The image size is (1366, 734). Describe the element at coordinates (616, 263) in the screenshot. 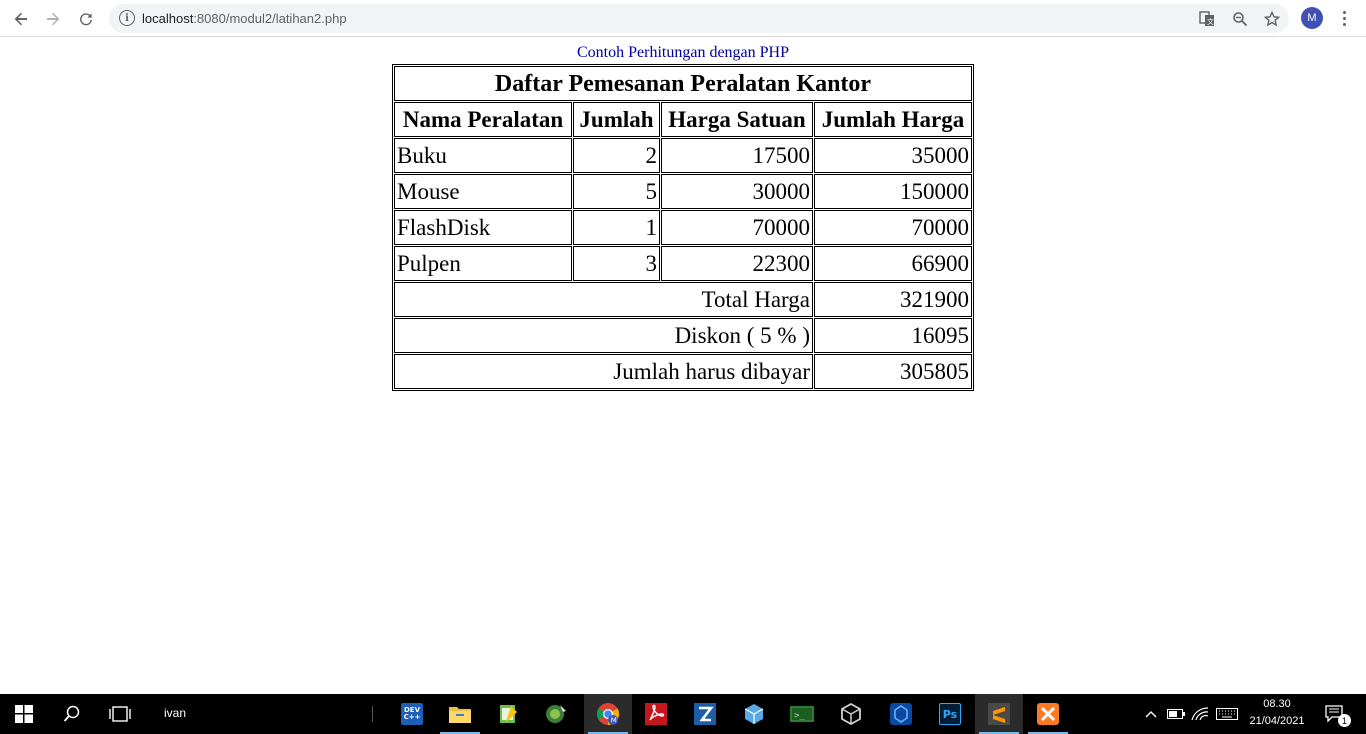

I see `cell-quantity: 3` at that location.